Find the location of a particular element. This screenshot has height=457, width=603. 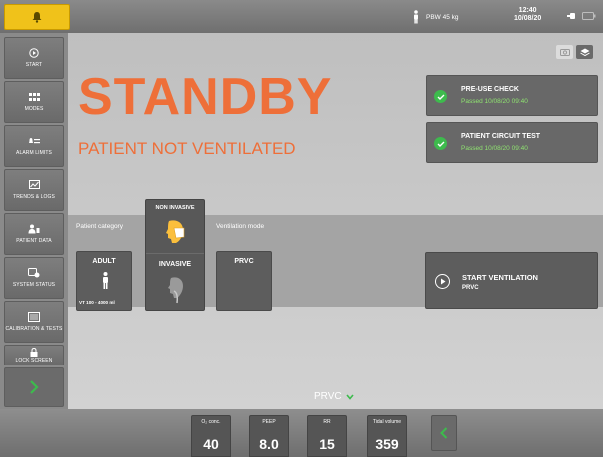

invasive-head-icon is located at coordinates (176, 290).